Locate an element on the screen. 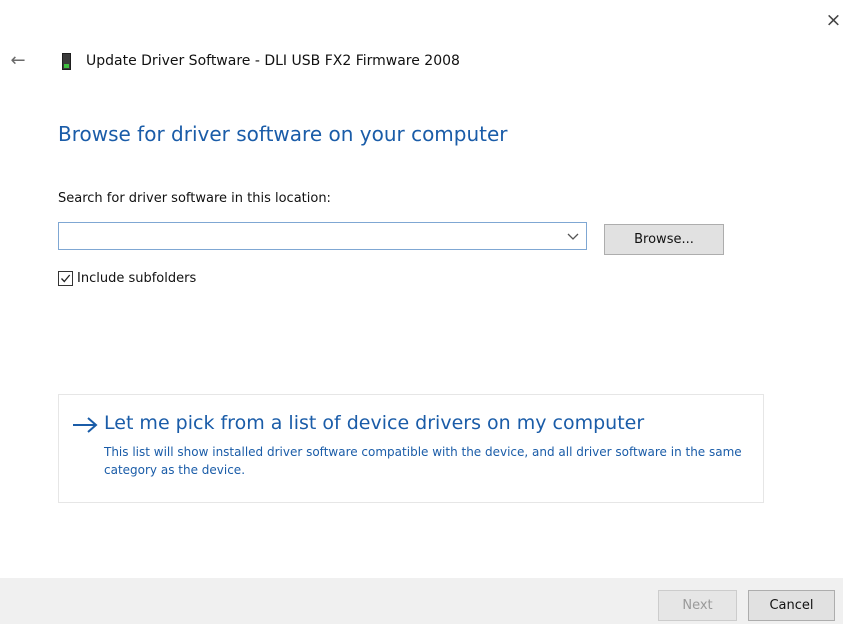 Image resolution: width=843 pixels, height=624 pixels. next-button: Next is located at coordinates (697, 605).